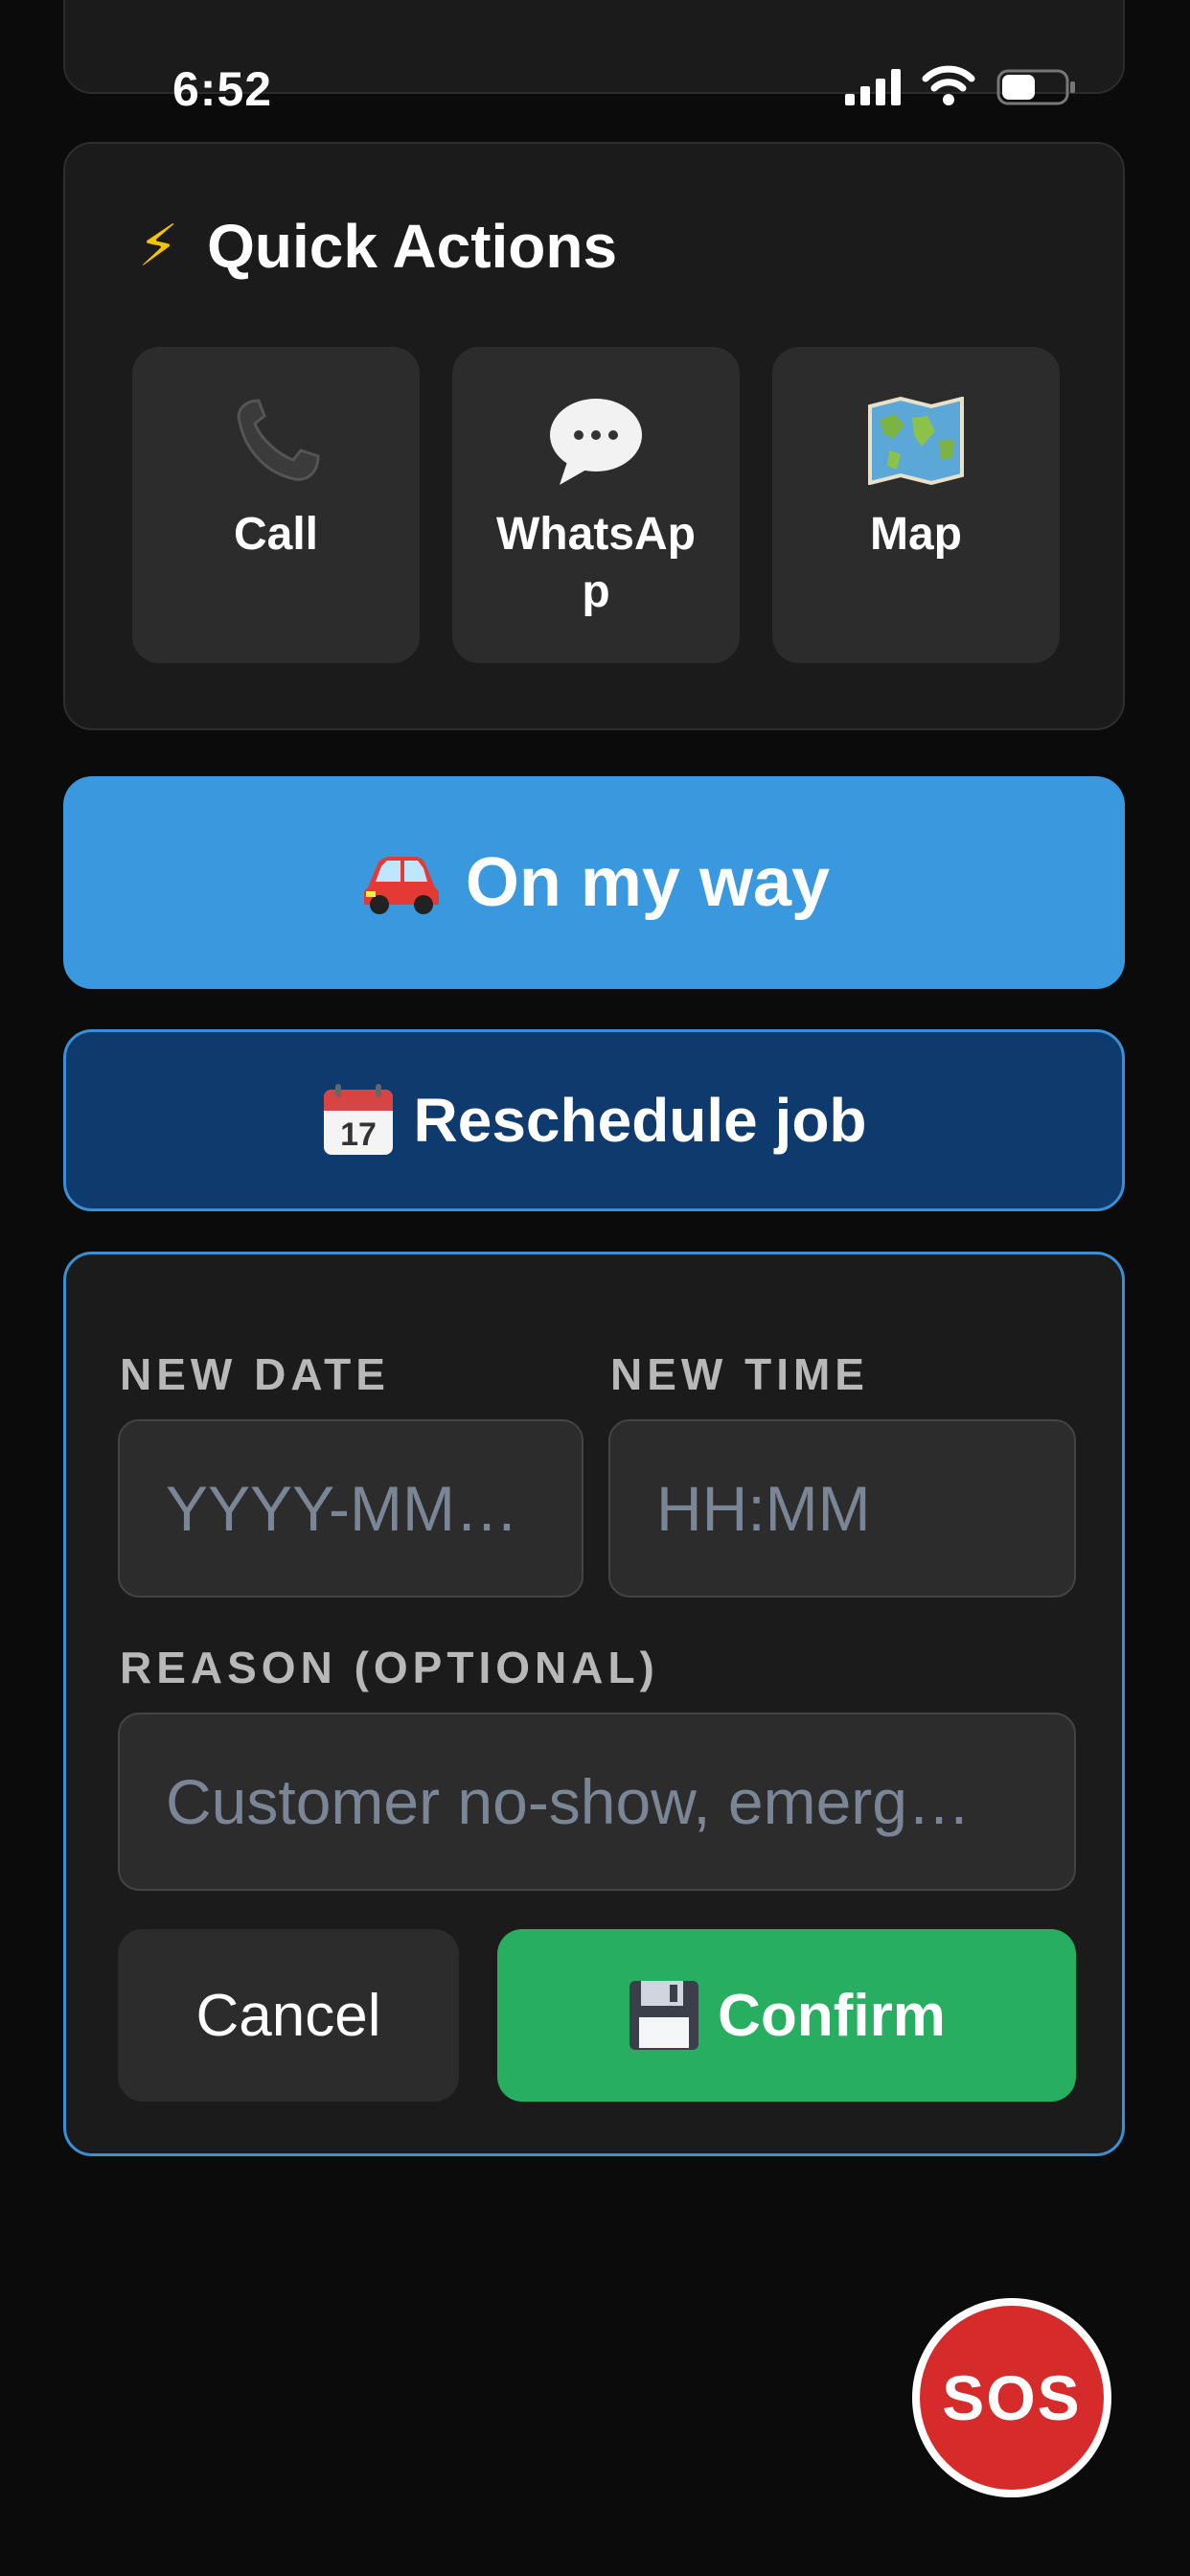  I want to click on on-my-way-label: On my way, so click(648, 882).